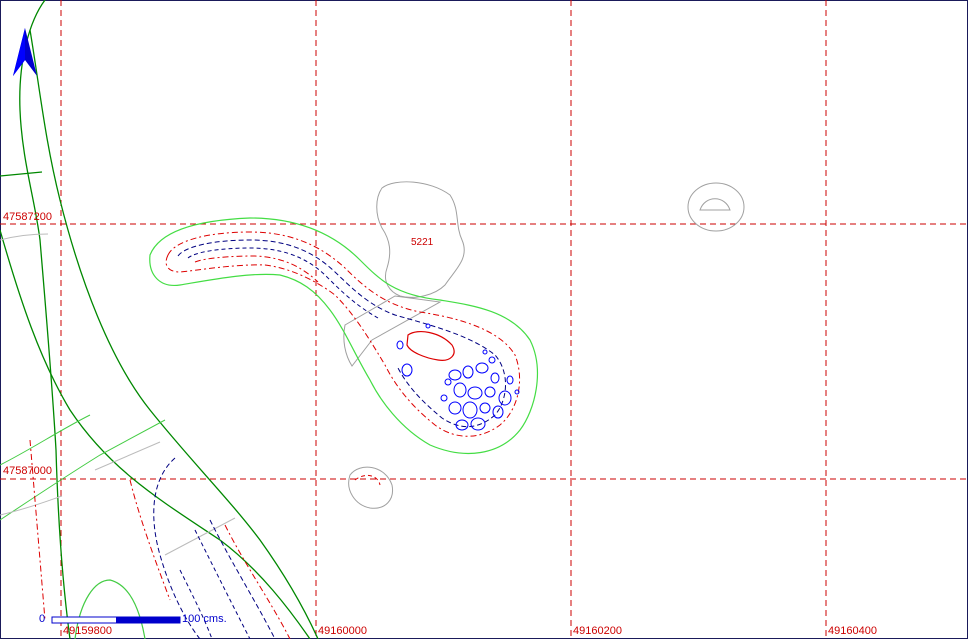 This screenshot has width=968, height=639. What do you see at coordinates (852, 631) in the screenshot?
I see `grid-label-x-4: 49160400` at bounding box center [852, 631].